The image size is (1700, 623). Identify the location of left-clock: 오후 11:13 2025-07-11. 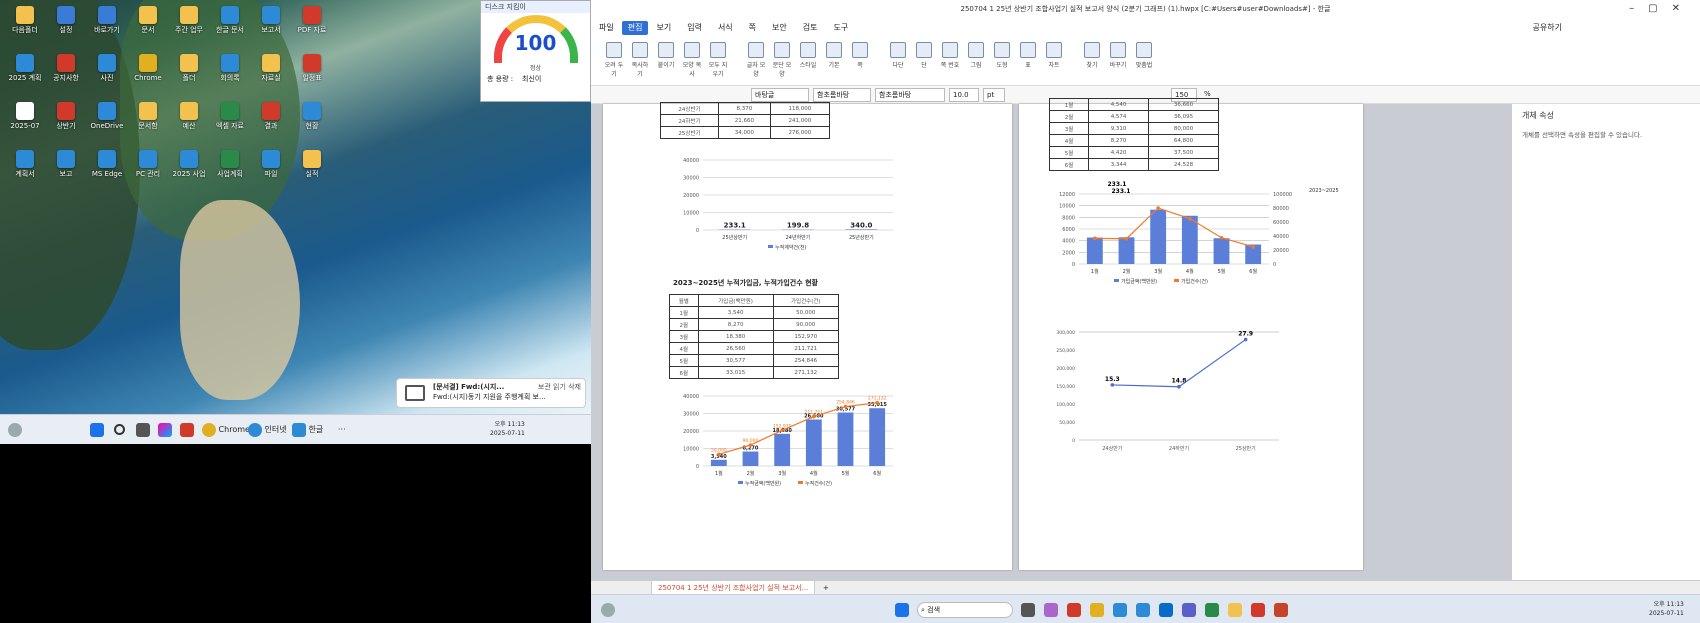
(507, 430).